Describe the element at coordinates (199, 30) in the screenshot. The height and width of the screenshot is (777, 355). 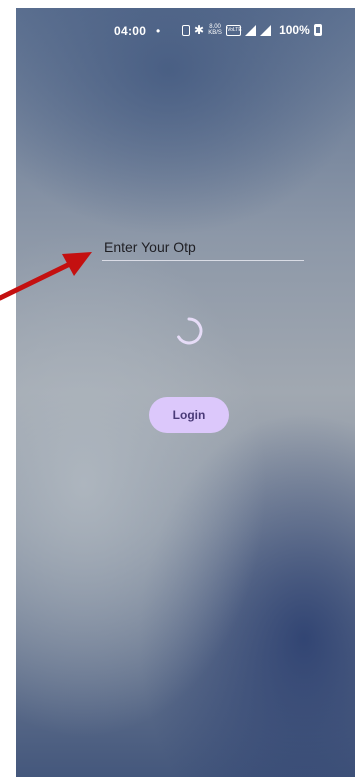
I see `bluetooth-icon: ✱` at that location.